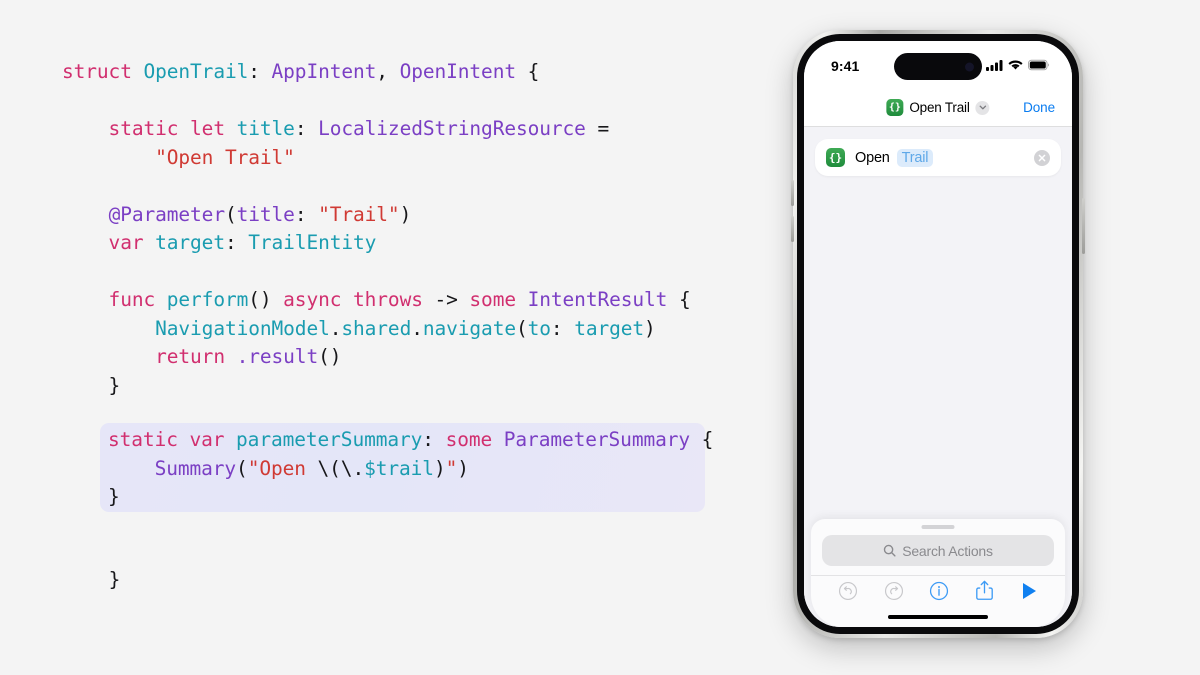 This screenshot has width=1200, height=675. What do you see at coordinates (597, 439) in the screenshot?
I see `code-token: ParameterSummary` at bounding box center [597, 439].